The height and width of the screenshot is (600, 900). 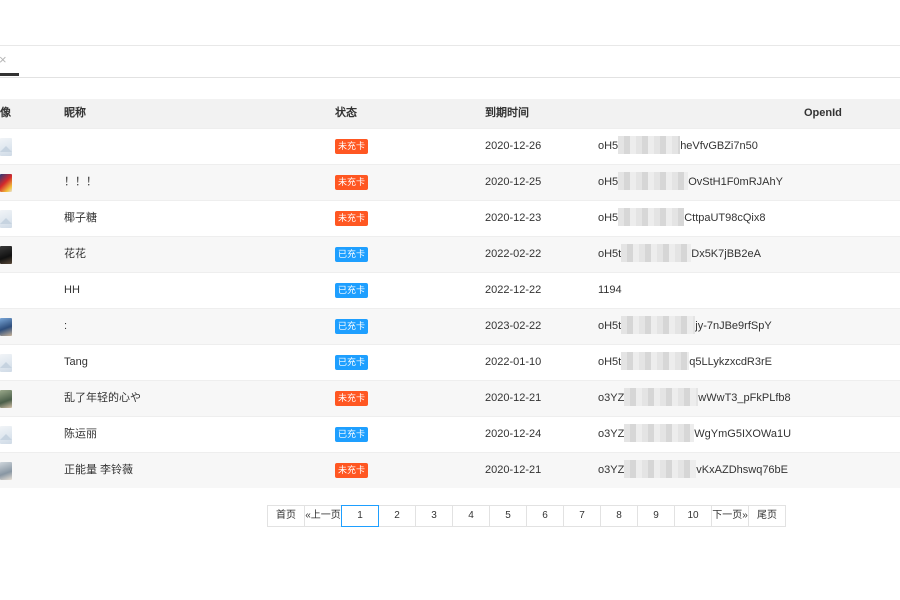 What do you see at coordinates (685, 326) in the screenshot?
I see `openid: oH5t jy-7nJBe9rfSpY` at bounding box center [685, 326].